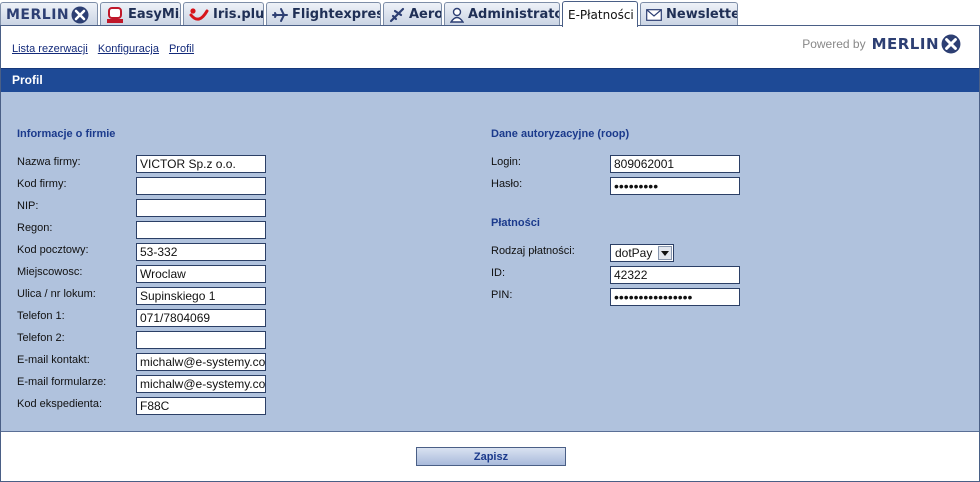 The height and width of the screenshot is (482, 980). Describe the element at coordinates (201, 406) in the screenshot. I see `agent-code-field: F88C` at that location.